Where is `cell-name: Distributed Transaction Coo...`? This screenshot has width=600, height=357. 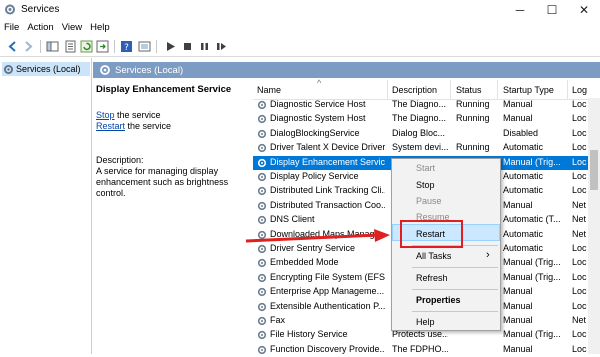 cell-name: Distributed Transaction Coo... is located at coordinates (327, 204).